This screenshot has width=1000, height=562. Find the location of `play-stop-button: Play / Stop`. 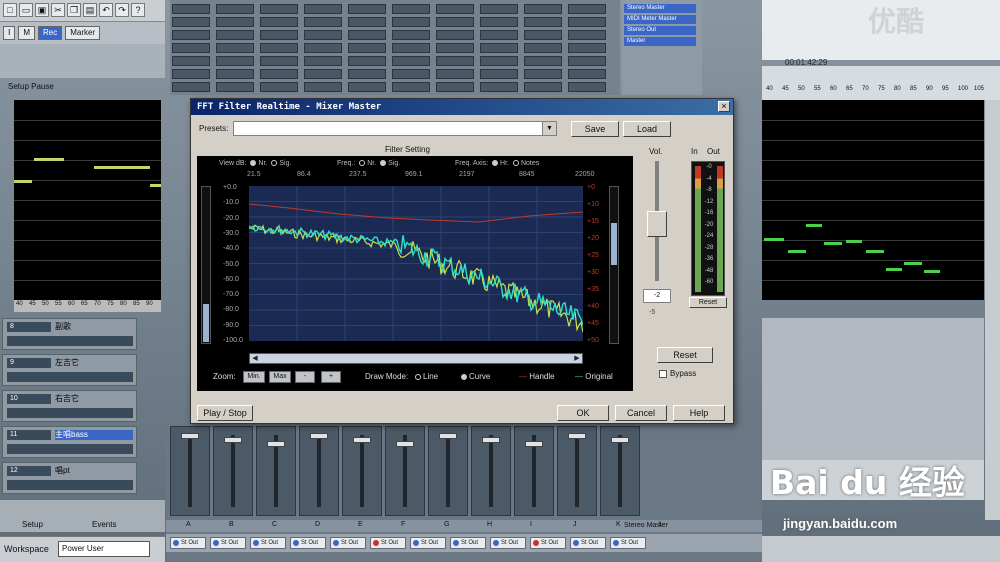

play-stop-button: Play / Stop is located at coordinates (225, 413).